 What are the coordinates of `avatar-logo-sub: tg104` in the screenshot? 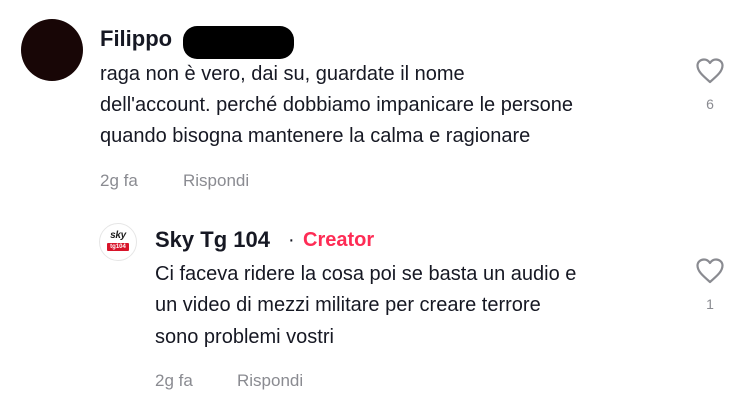 It's located at (118, 247).